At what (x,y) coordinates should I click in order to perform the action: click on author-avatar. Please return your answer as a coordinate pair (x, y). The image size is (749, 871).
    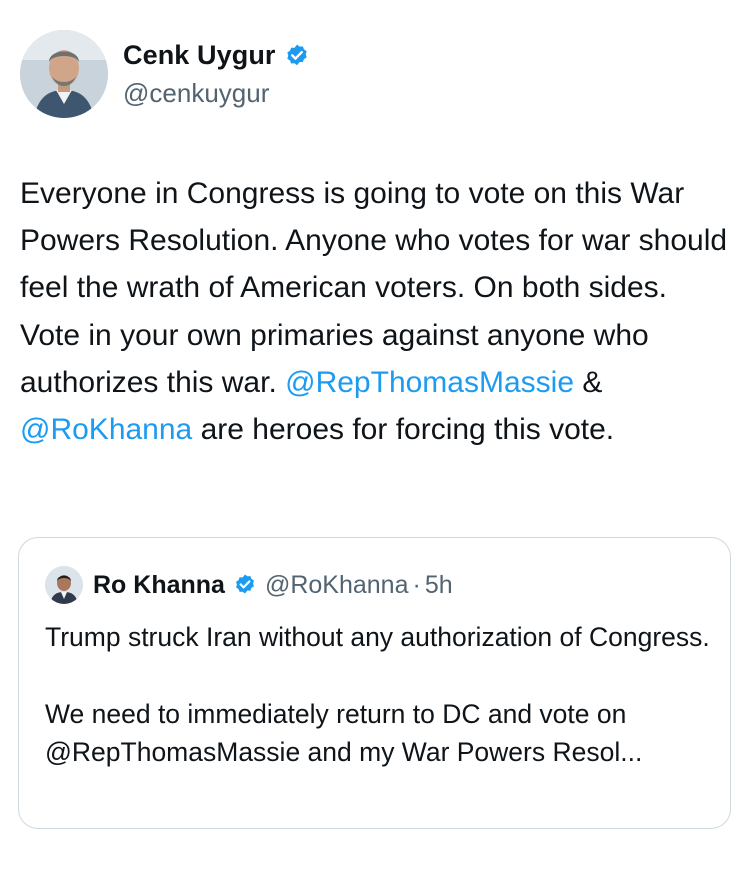
    Looking at the image, I should click on (64, 74).